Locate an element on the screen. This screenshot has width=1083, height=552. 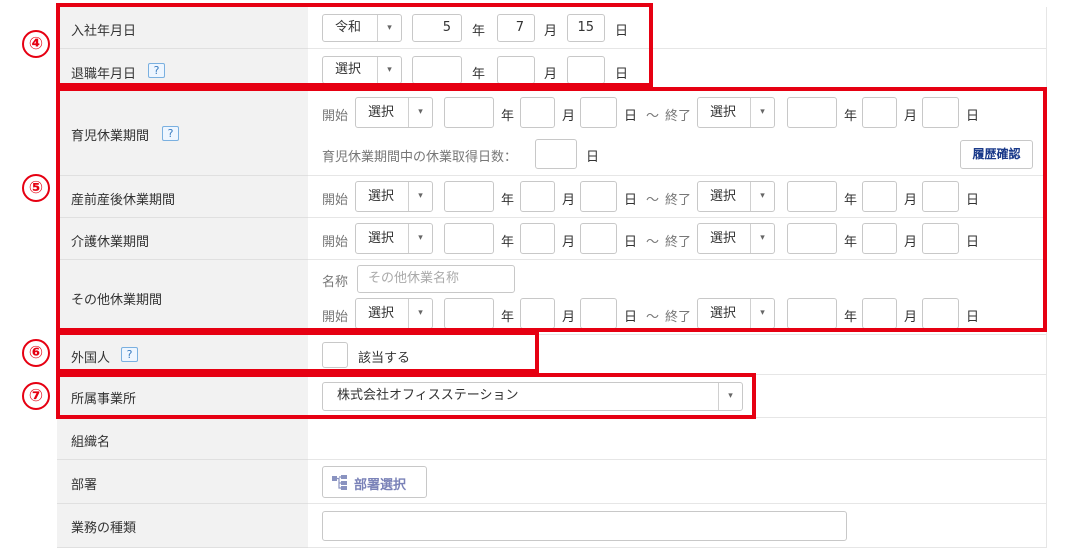
organization-label: 組織名 is located at coordinates (91, 442).